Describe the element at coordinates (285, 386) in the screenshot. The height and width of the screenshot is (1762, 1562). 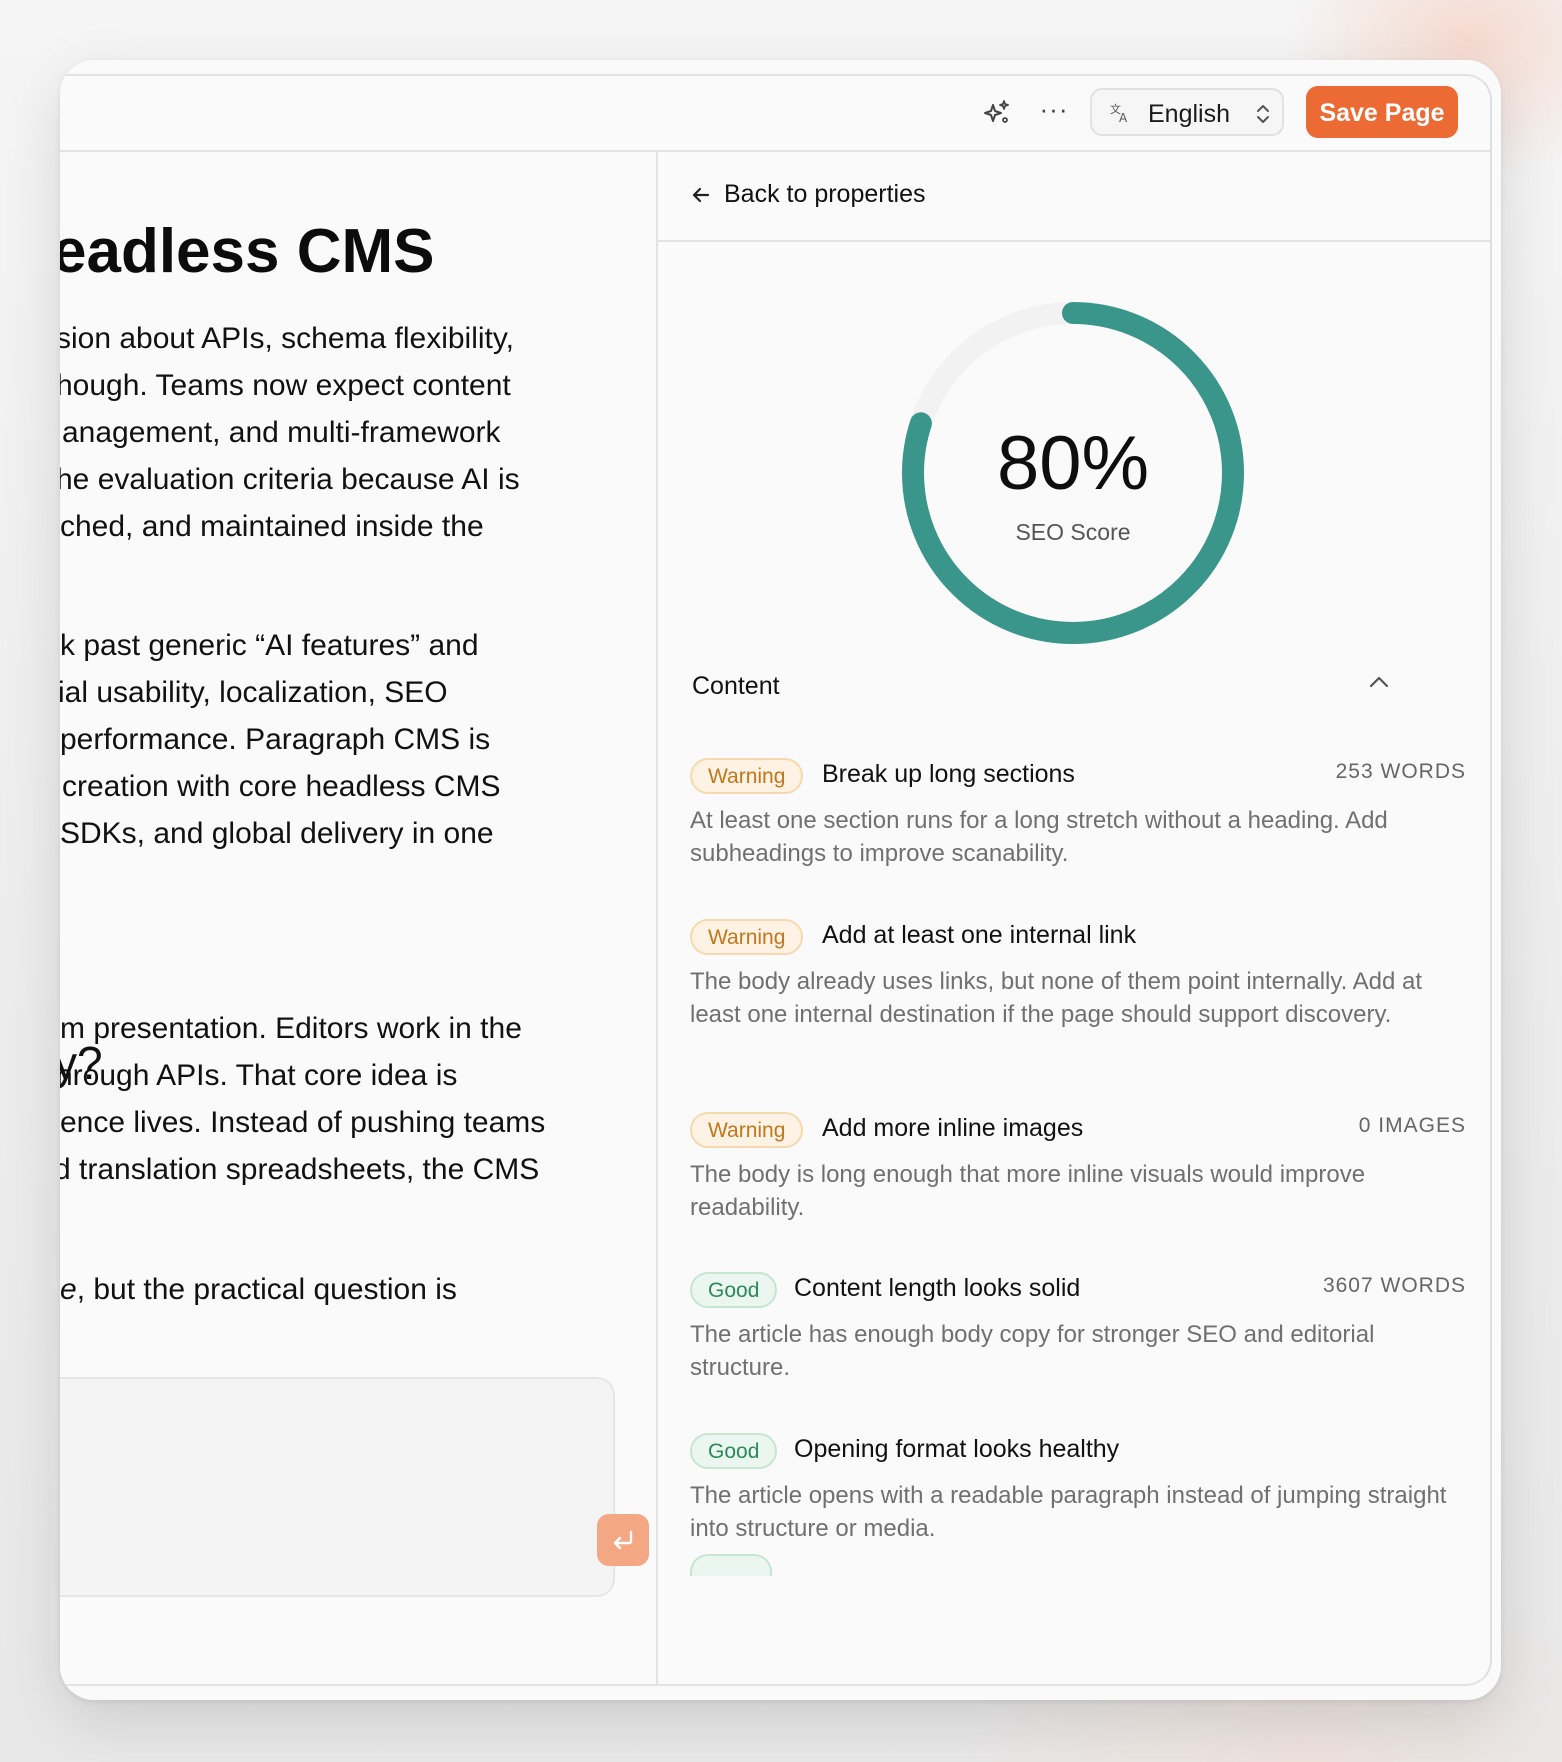
I see `paragraph-line: hough. Teams now expect content` at that location.